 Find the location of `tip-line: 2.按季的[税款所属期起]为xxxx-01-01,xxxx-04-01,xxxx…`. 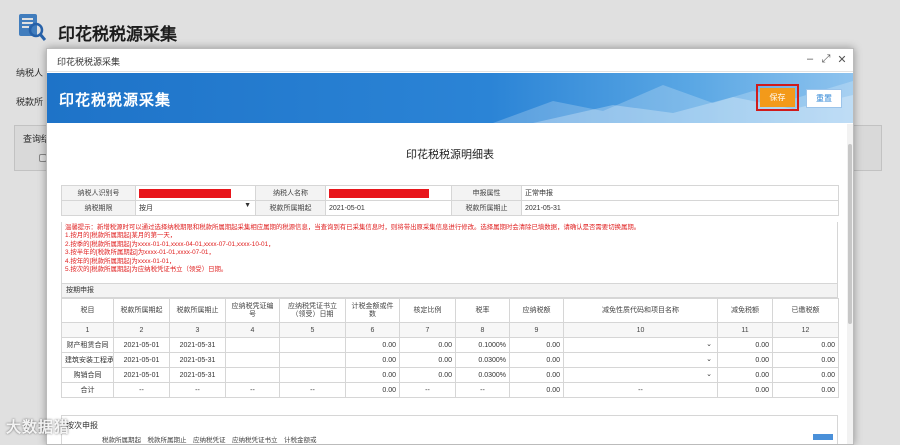

tip-line: 2.按季的[税款所属期起]为xxxx-01-01,xxxx-04-01,xxxx… is located at coordinates (170, 244).